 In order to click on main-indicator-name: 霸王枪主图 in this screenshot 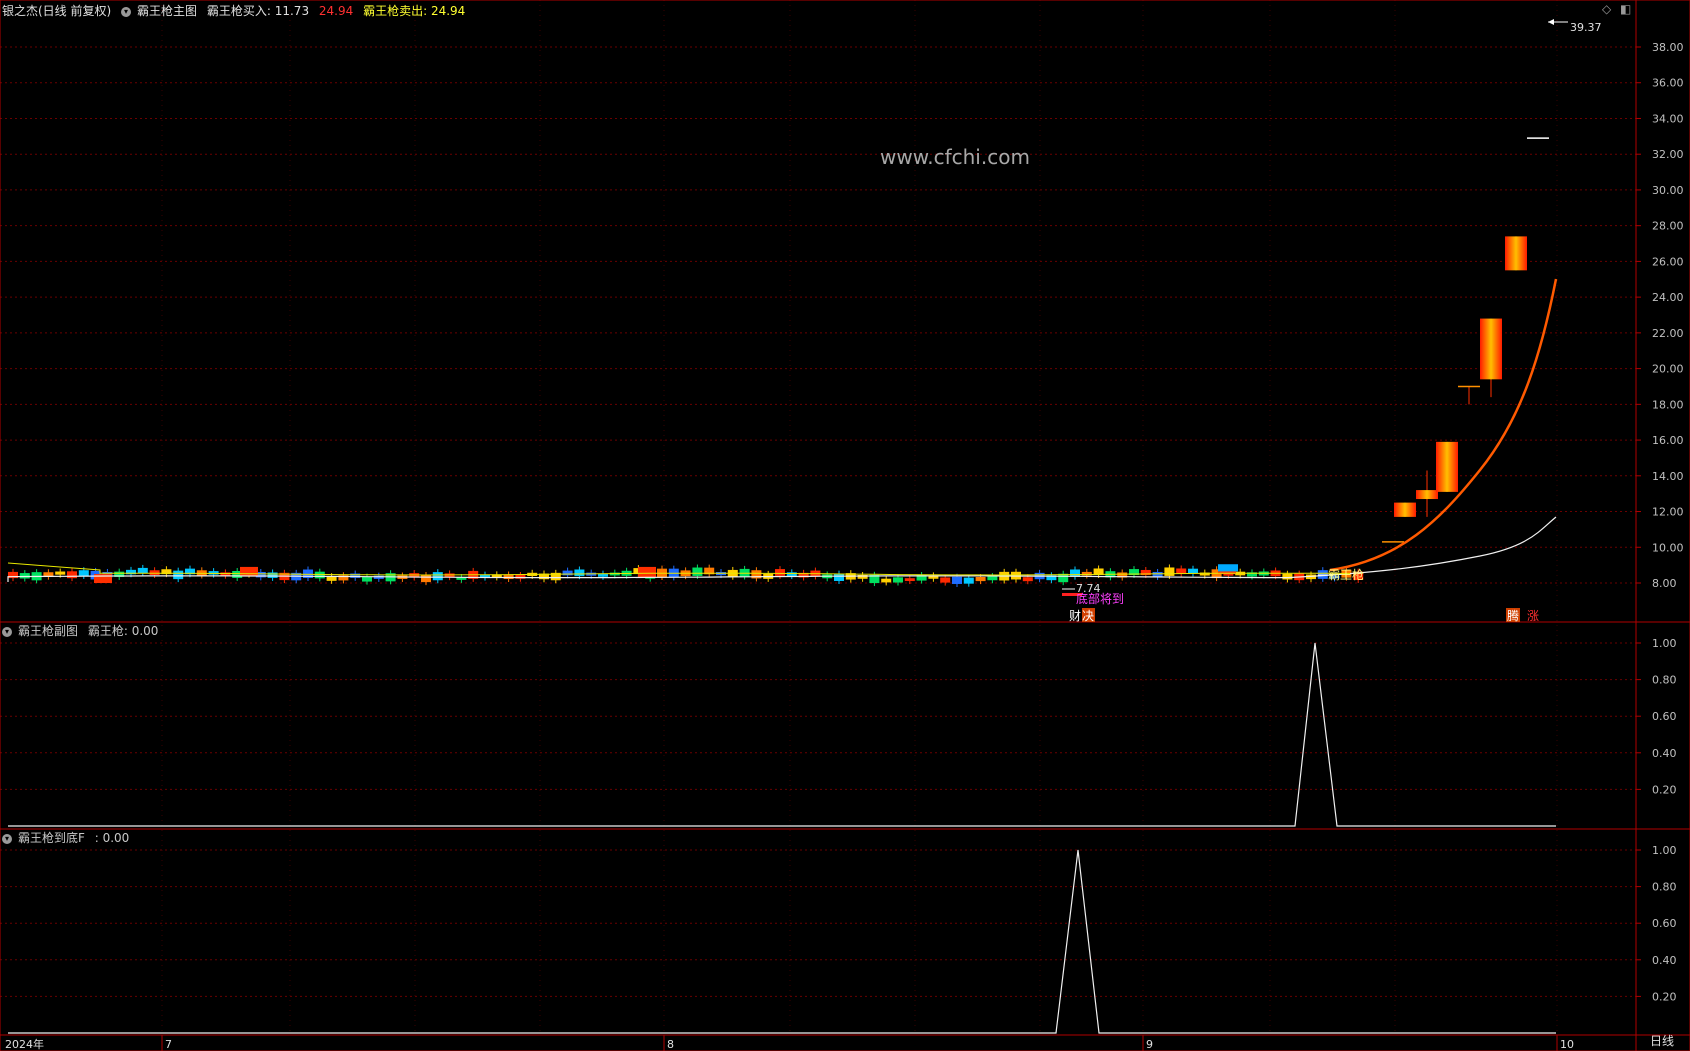, I will do `click(167, 11)`.